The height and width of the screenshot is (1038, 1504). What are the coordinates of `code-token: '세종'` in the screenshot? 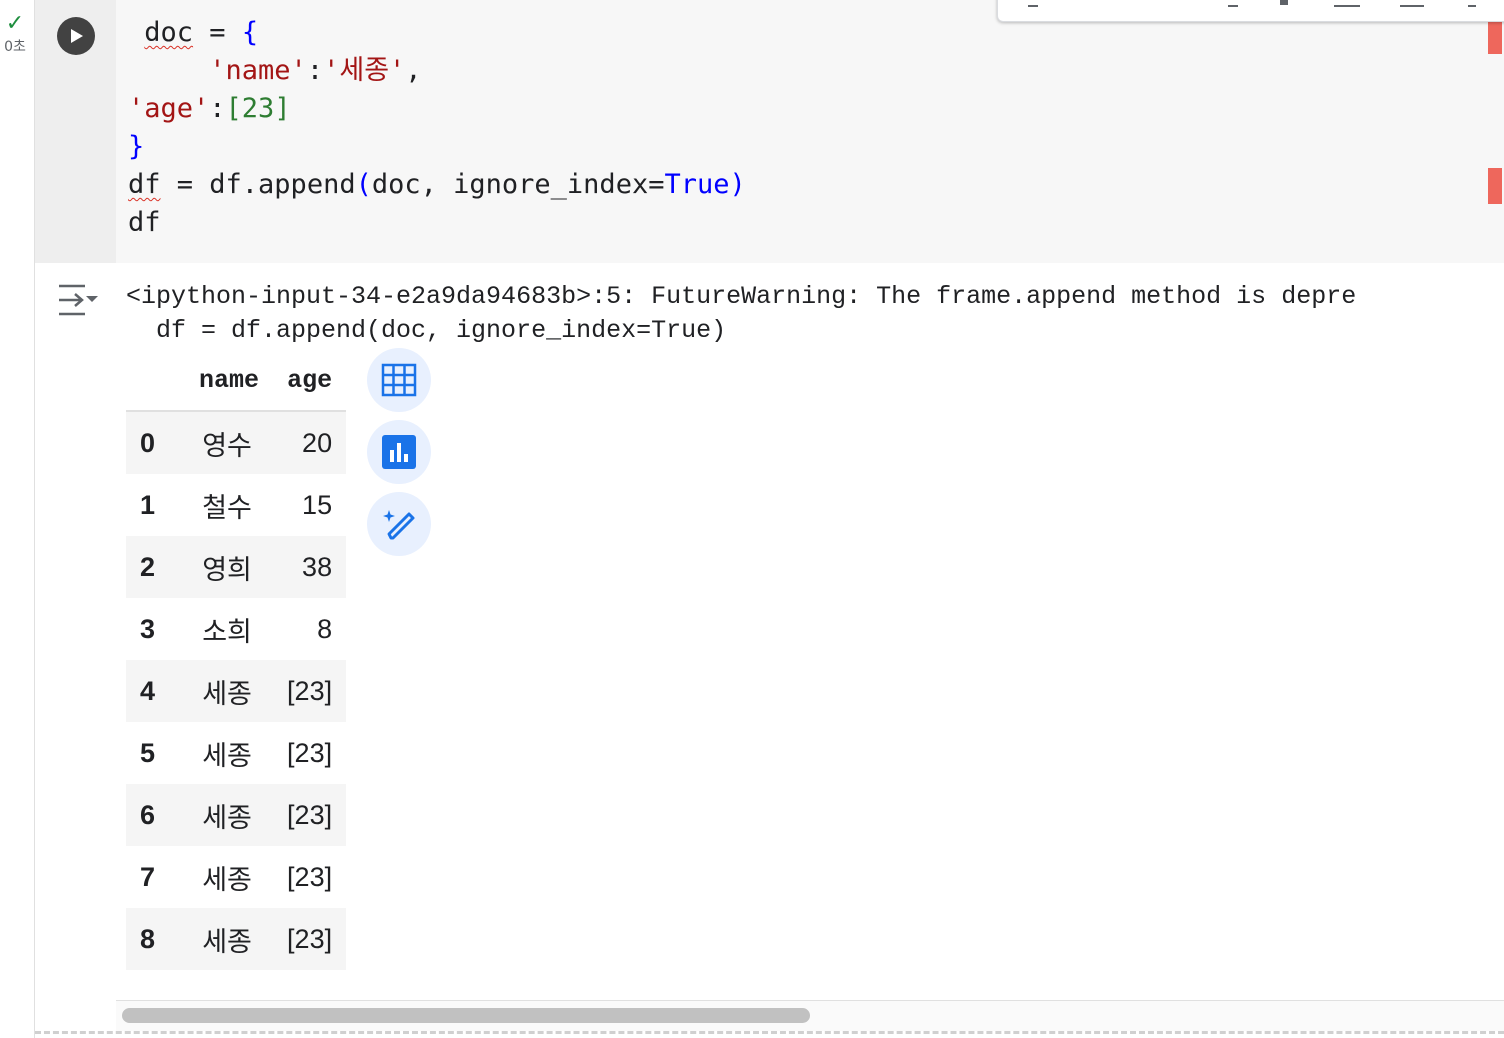 It's located at (364, 70).